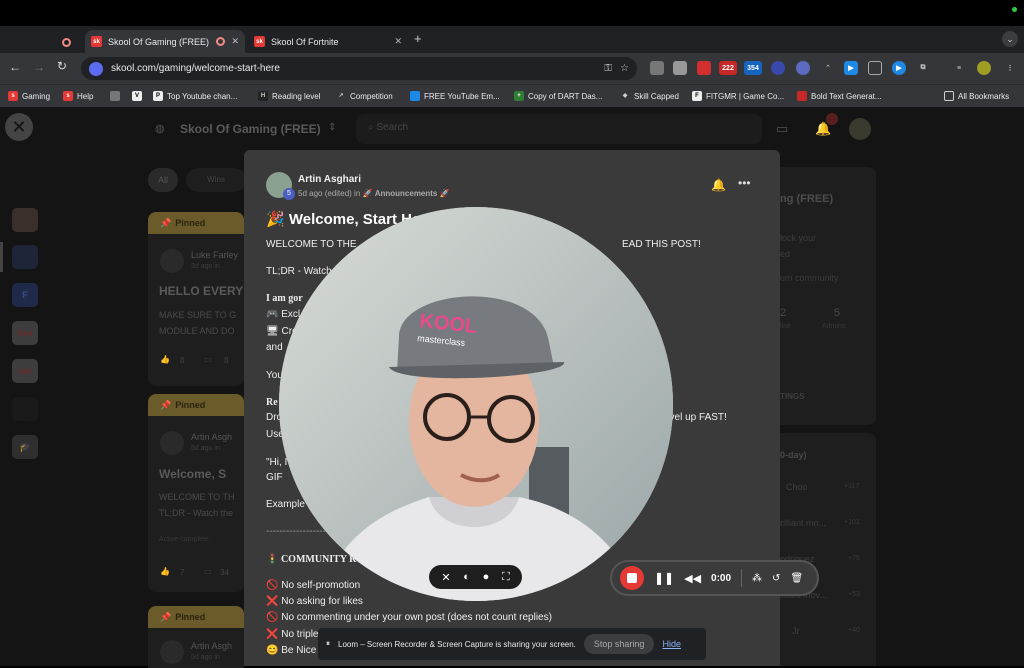 The image size is (1024, 668). Describe the element at coordinates (619, 644) in the screenshot. I see `stop-sharing-button: Stop sharing` at that location.